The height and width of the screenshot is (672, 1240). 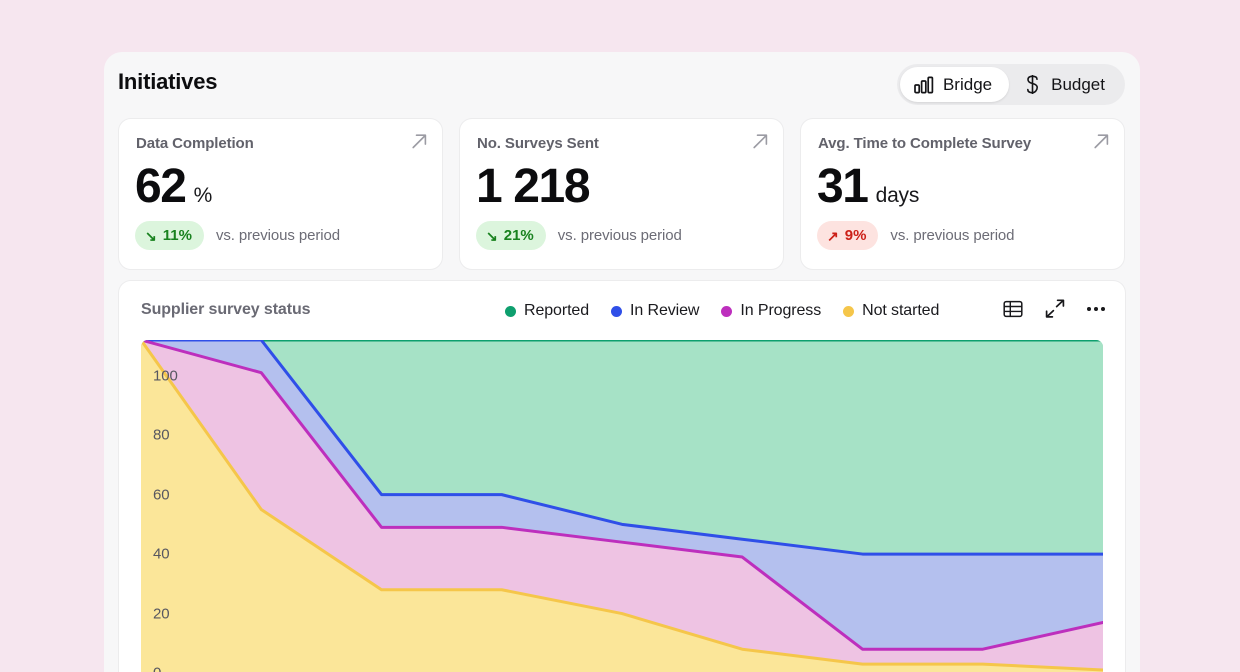 What do you see at coordinates (160, 187) in the screenshot?
I see `kpi-value: 62` at bounding box center [160, 187].